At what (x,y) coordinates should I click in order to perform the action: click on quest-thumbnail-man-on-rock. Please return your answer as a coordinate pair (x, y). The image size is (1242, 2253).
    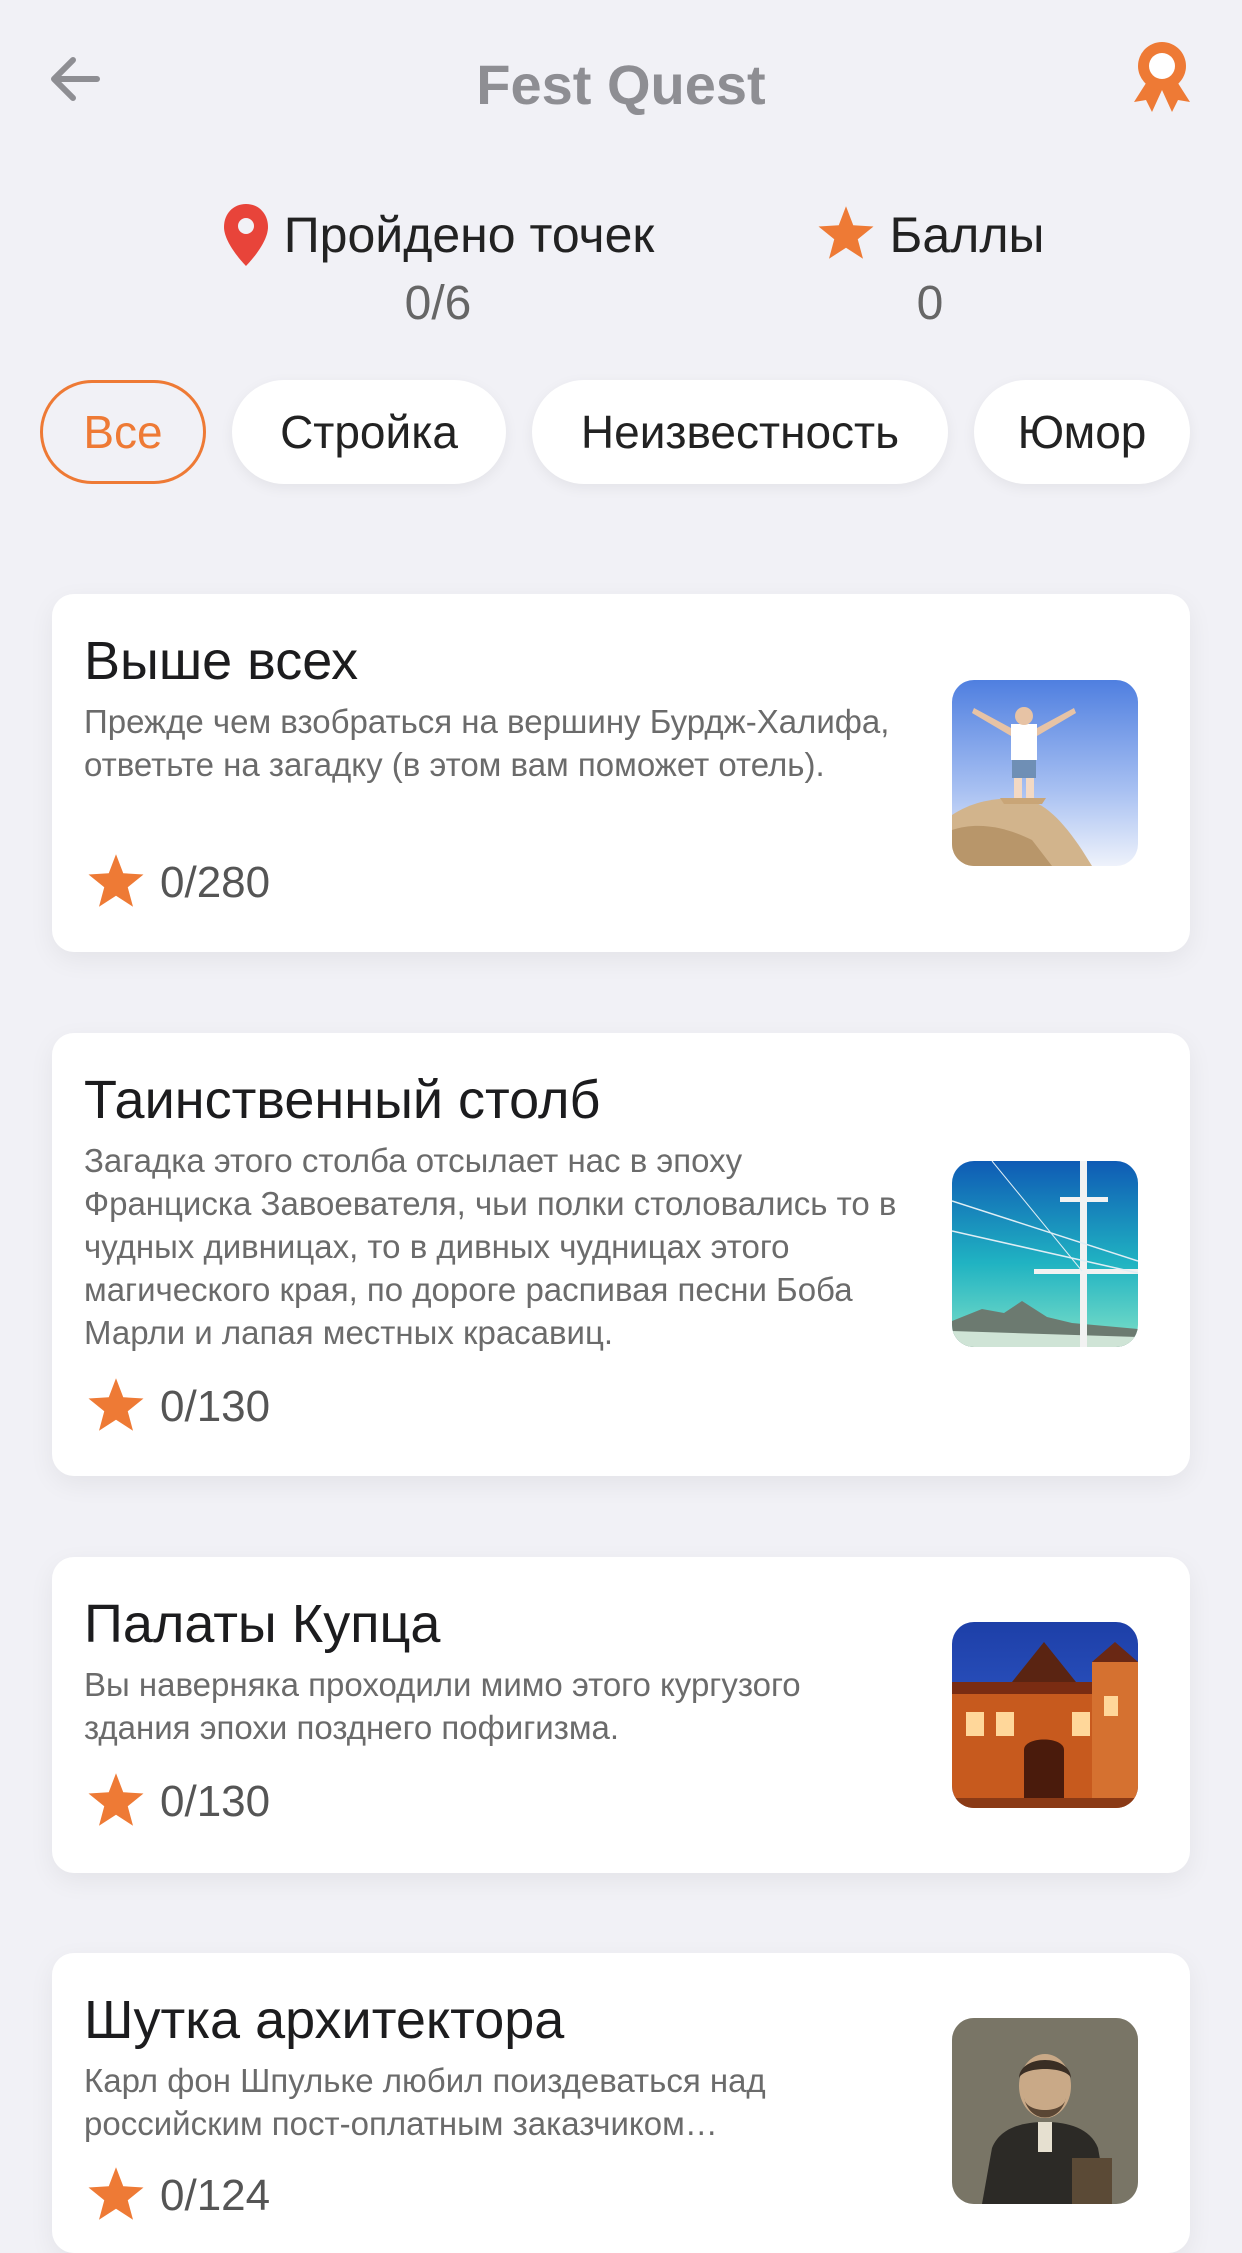
    Looking at the image, I should click on (1045, 773).